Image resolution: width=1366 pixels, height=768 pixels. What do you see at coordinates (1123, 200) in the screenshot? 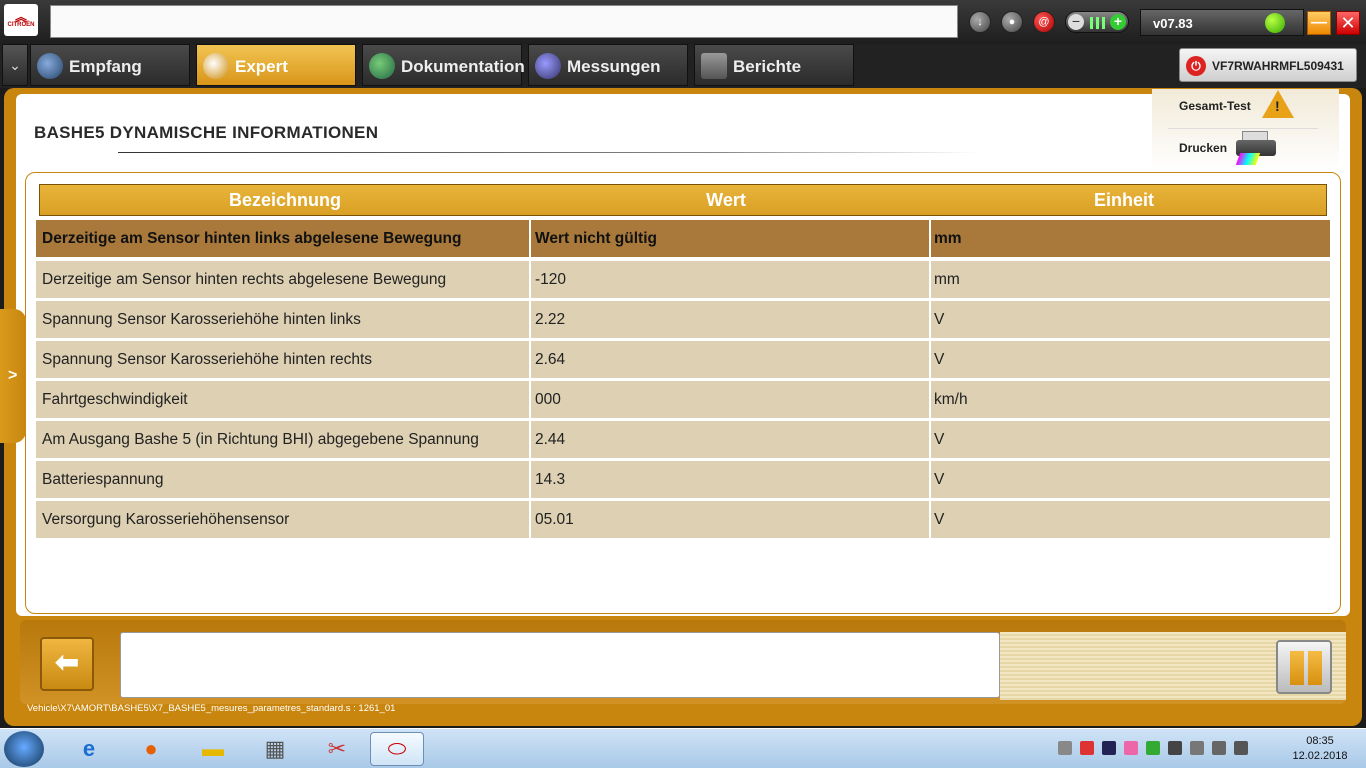
I see `column-header-einheit: Einheit` at bounding box center [1123, 200].